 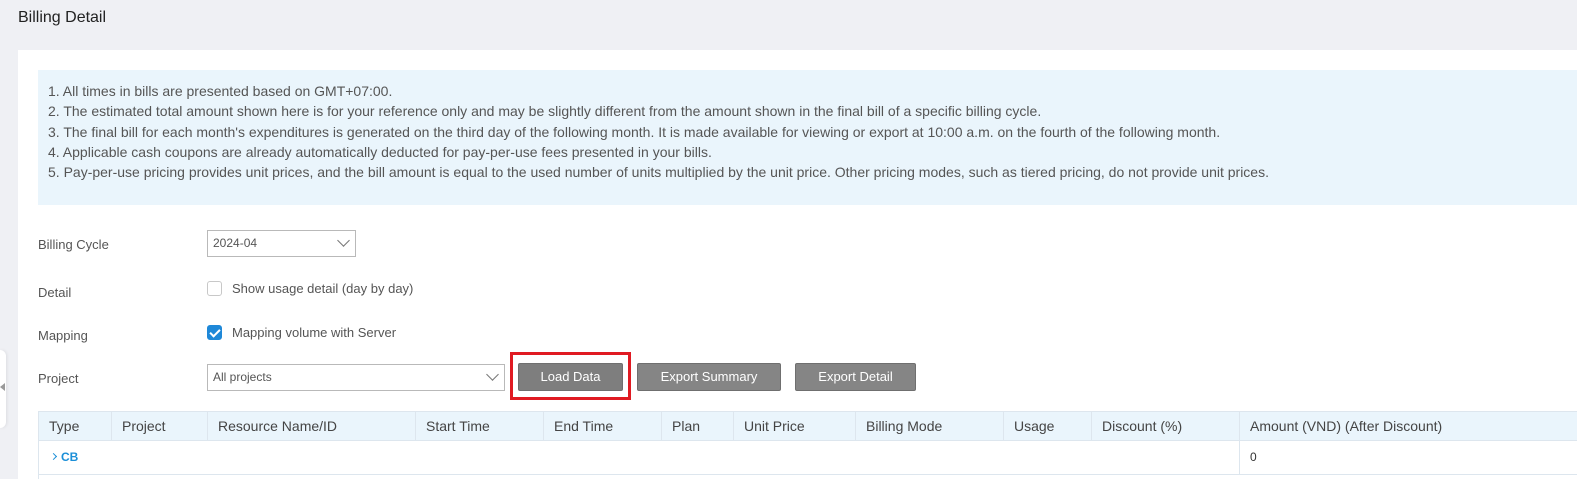 I want to click on mapping-volume-checkbox-label: Mapping volume with Server, so click(x=314, y=332).